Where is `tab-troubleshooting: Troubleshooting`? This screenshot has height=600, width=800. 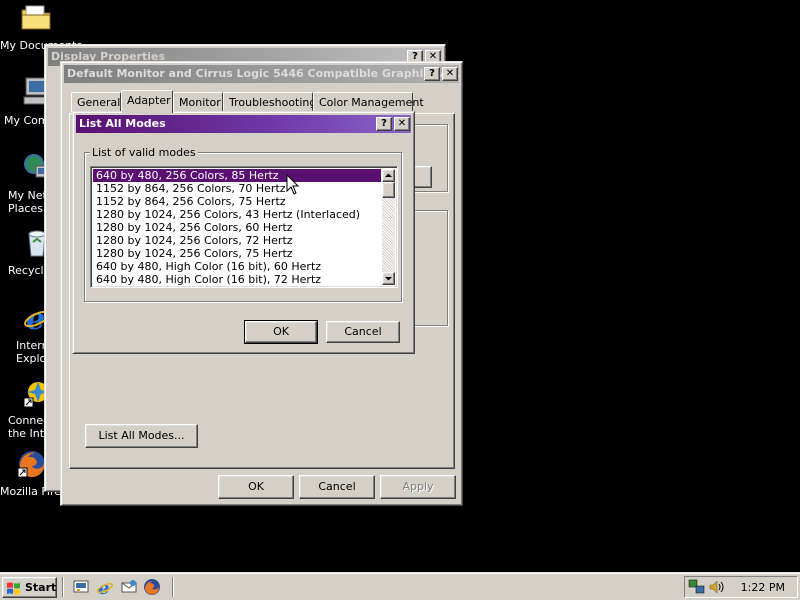
tab-troubleshooting: Troubleshooting is located at coordinates (269, 102).